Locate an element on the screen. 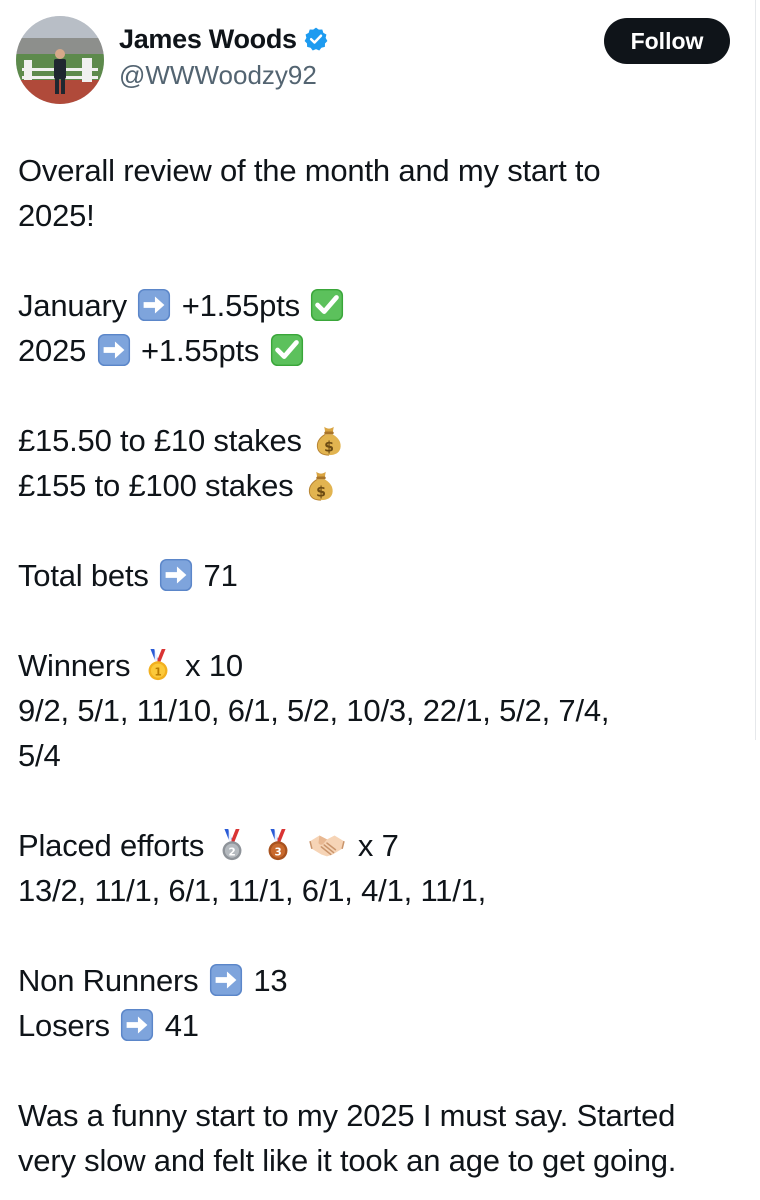 Image resolution: width=760 pixels, height=1200 pixels. year-value: +1.55pts is located at coordinates (200, 350).